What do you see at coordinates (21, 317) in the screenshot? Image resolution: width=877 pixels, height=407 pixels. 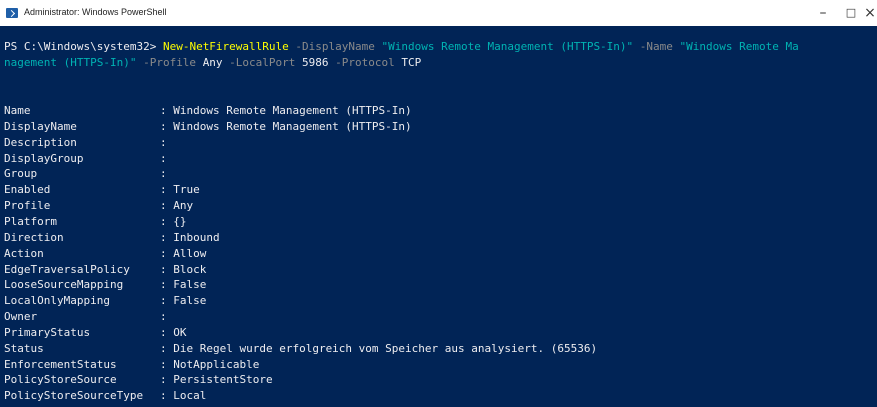 I see `property-name: Owner` at bounding box center [21, 317].